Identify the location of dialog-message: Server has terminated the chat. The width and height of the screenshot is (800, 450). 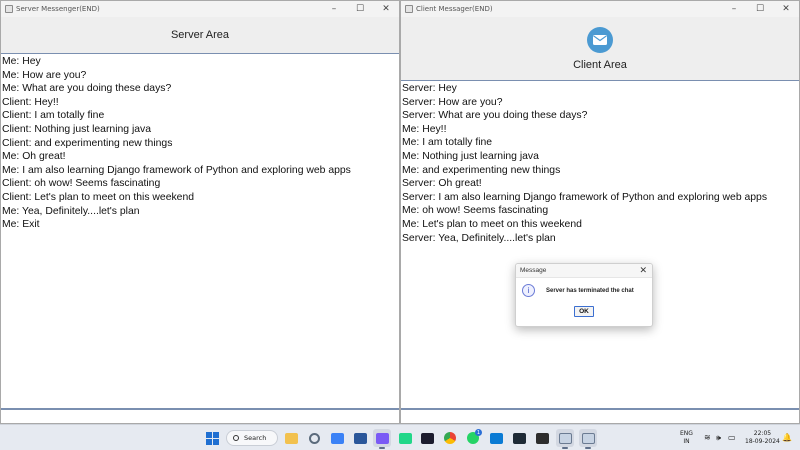
(590, 290).